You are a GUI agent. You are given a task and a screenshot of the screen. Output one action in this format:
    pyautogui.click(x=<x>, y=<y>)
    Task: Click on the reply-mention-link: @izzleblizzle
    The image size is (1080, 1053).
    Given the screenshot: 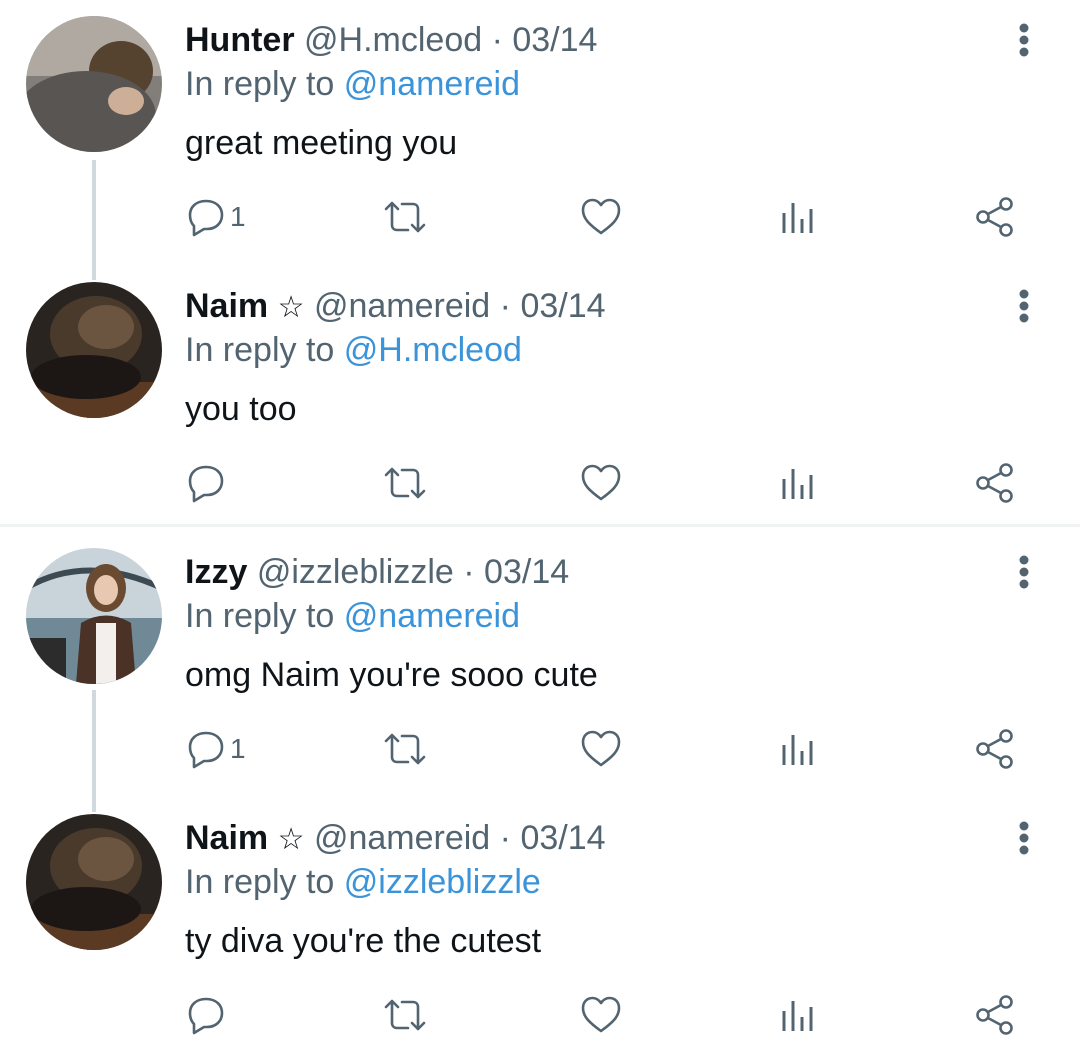 What is the action you would take?
    pyautogui.click(x=442, y=882)
    